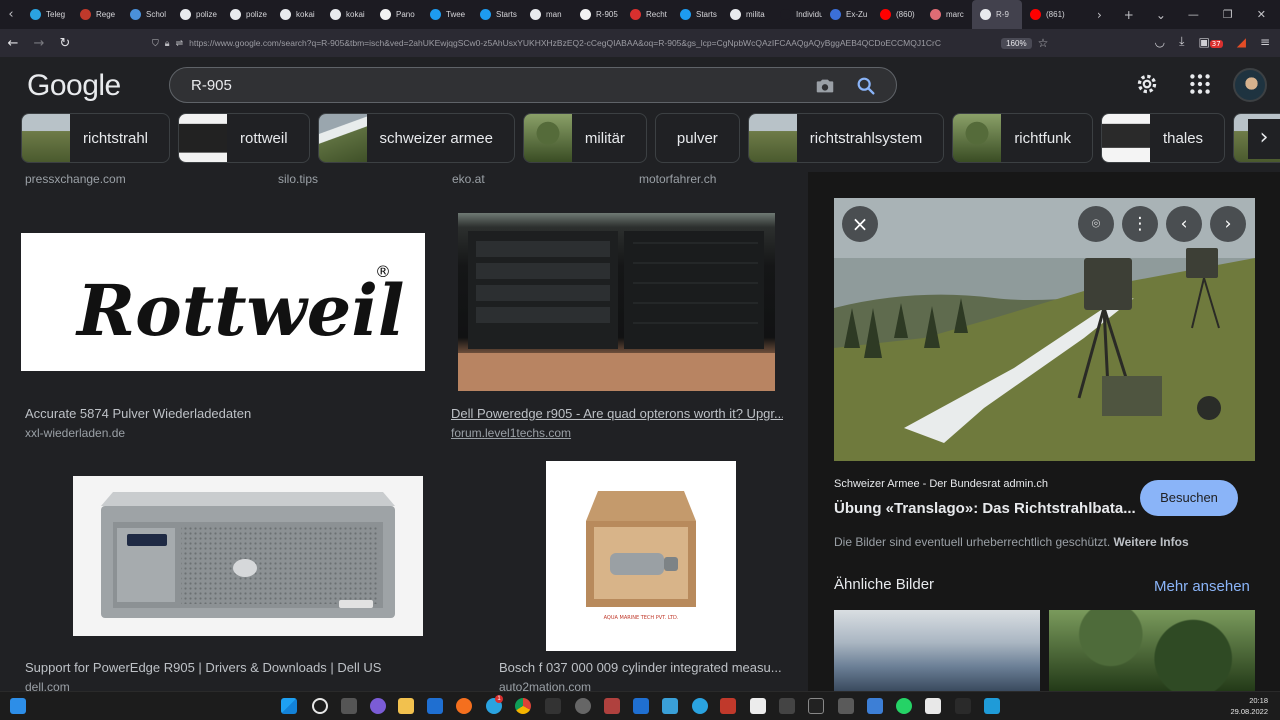 This screenshot has height=720, width=1280. I want to click on gear-icon, so click(1147, 84).